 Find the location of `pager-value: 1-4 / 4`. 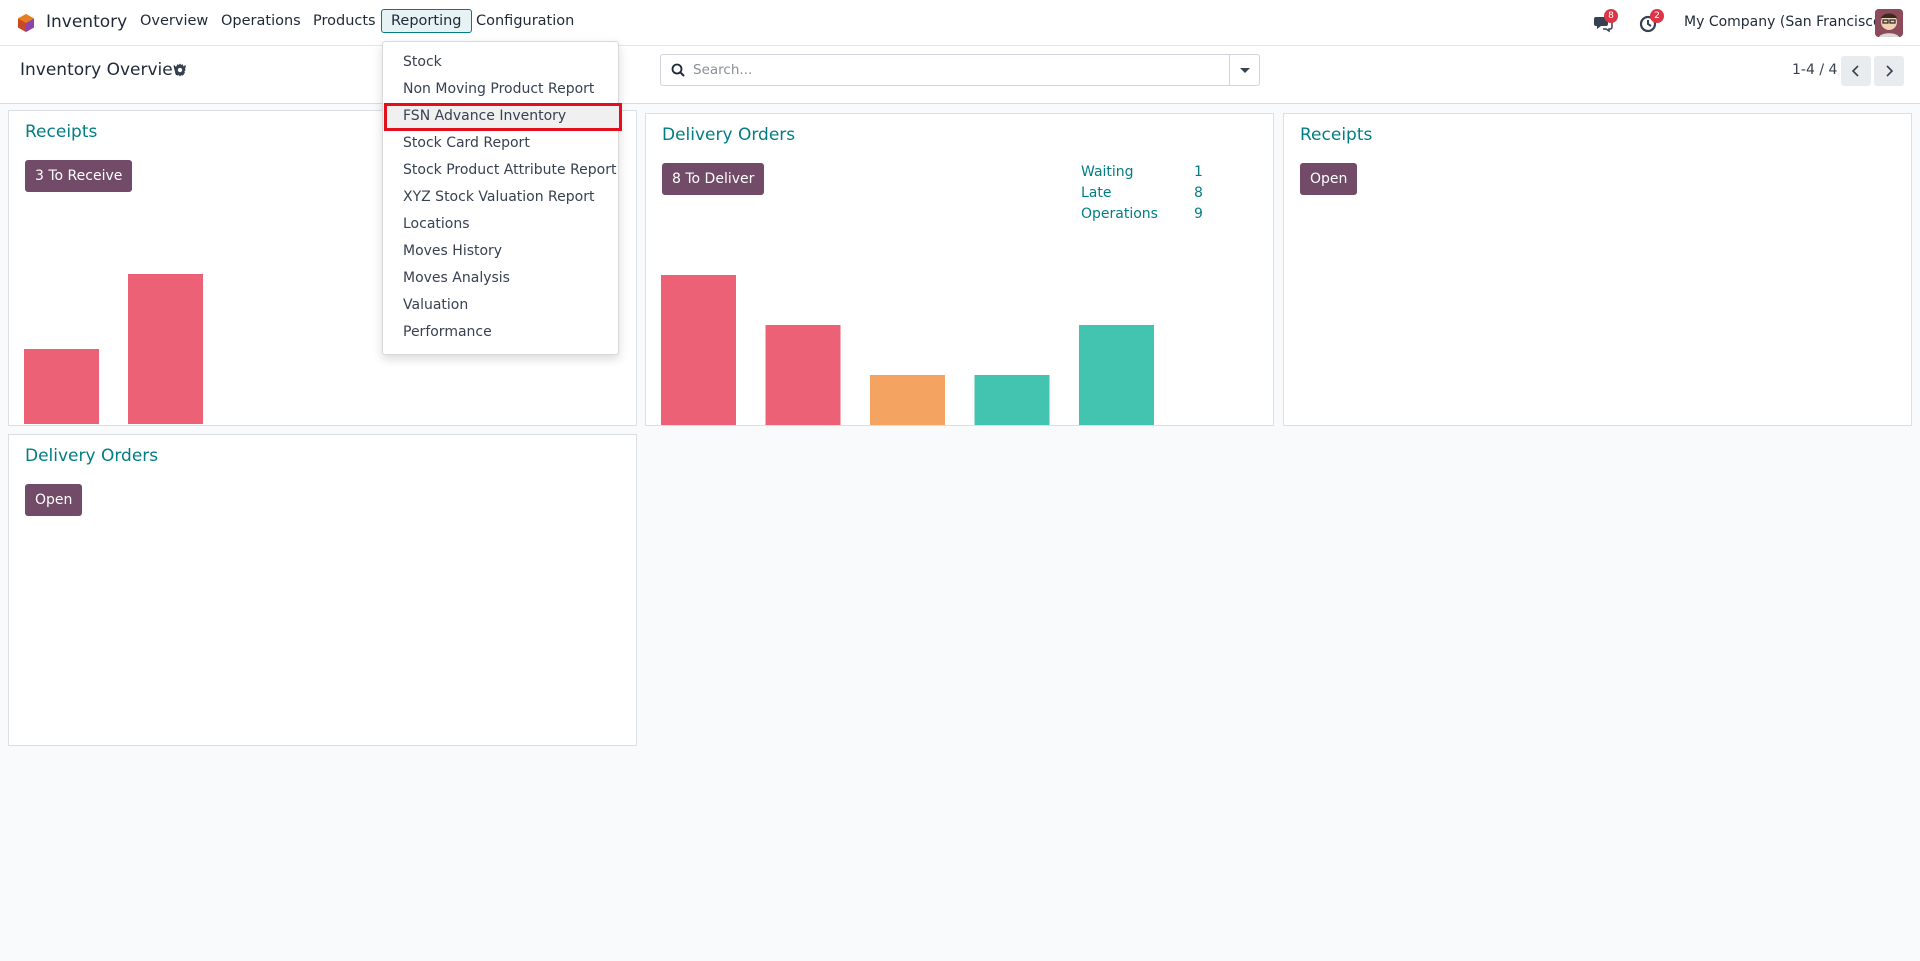

pager-value: 1-4 / 4 is located at coordinates (1814, 70).